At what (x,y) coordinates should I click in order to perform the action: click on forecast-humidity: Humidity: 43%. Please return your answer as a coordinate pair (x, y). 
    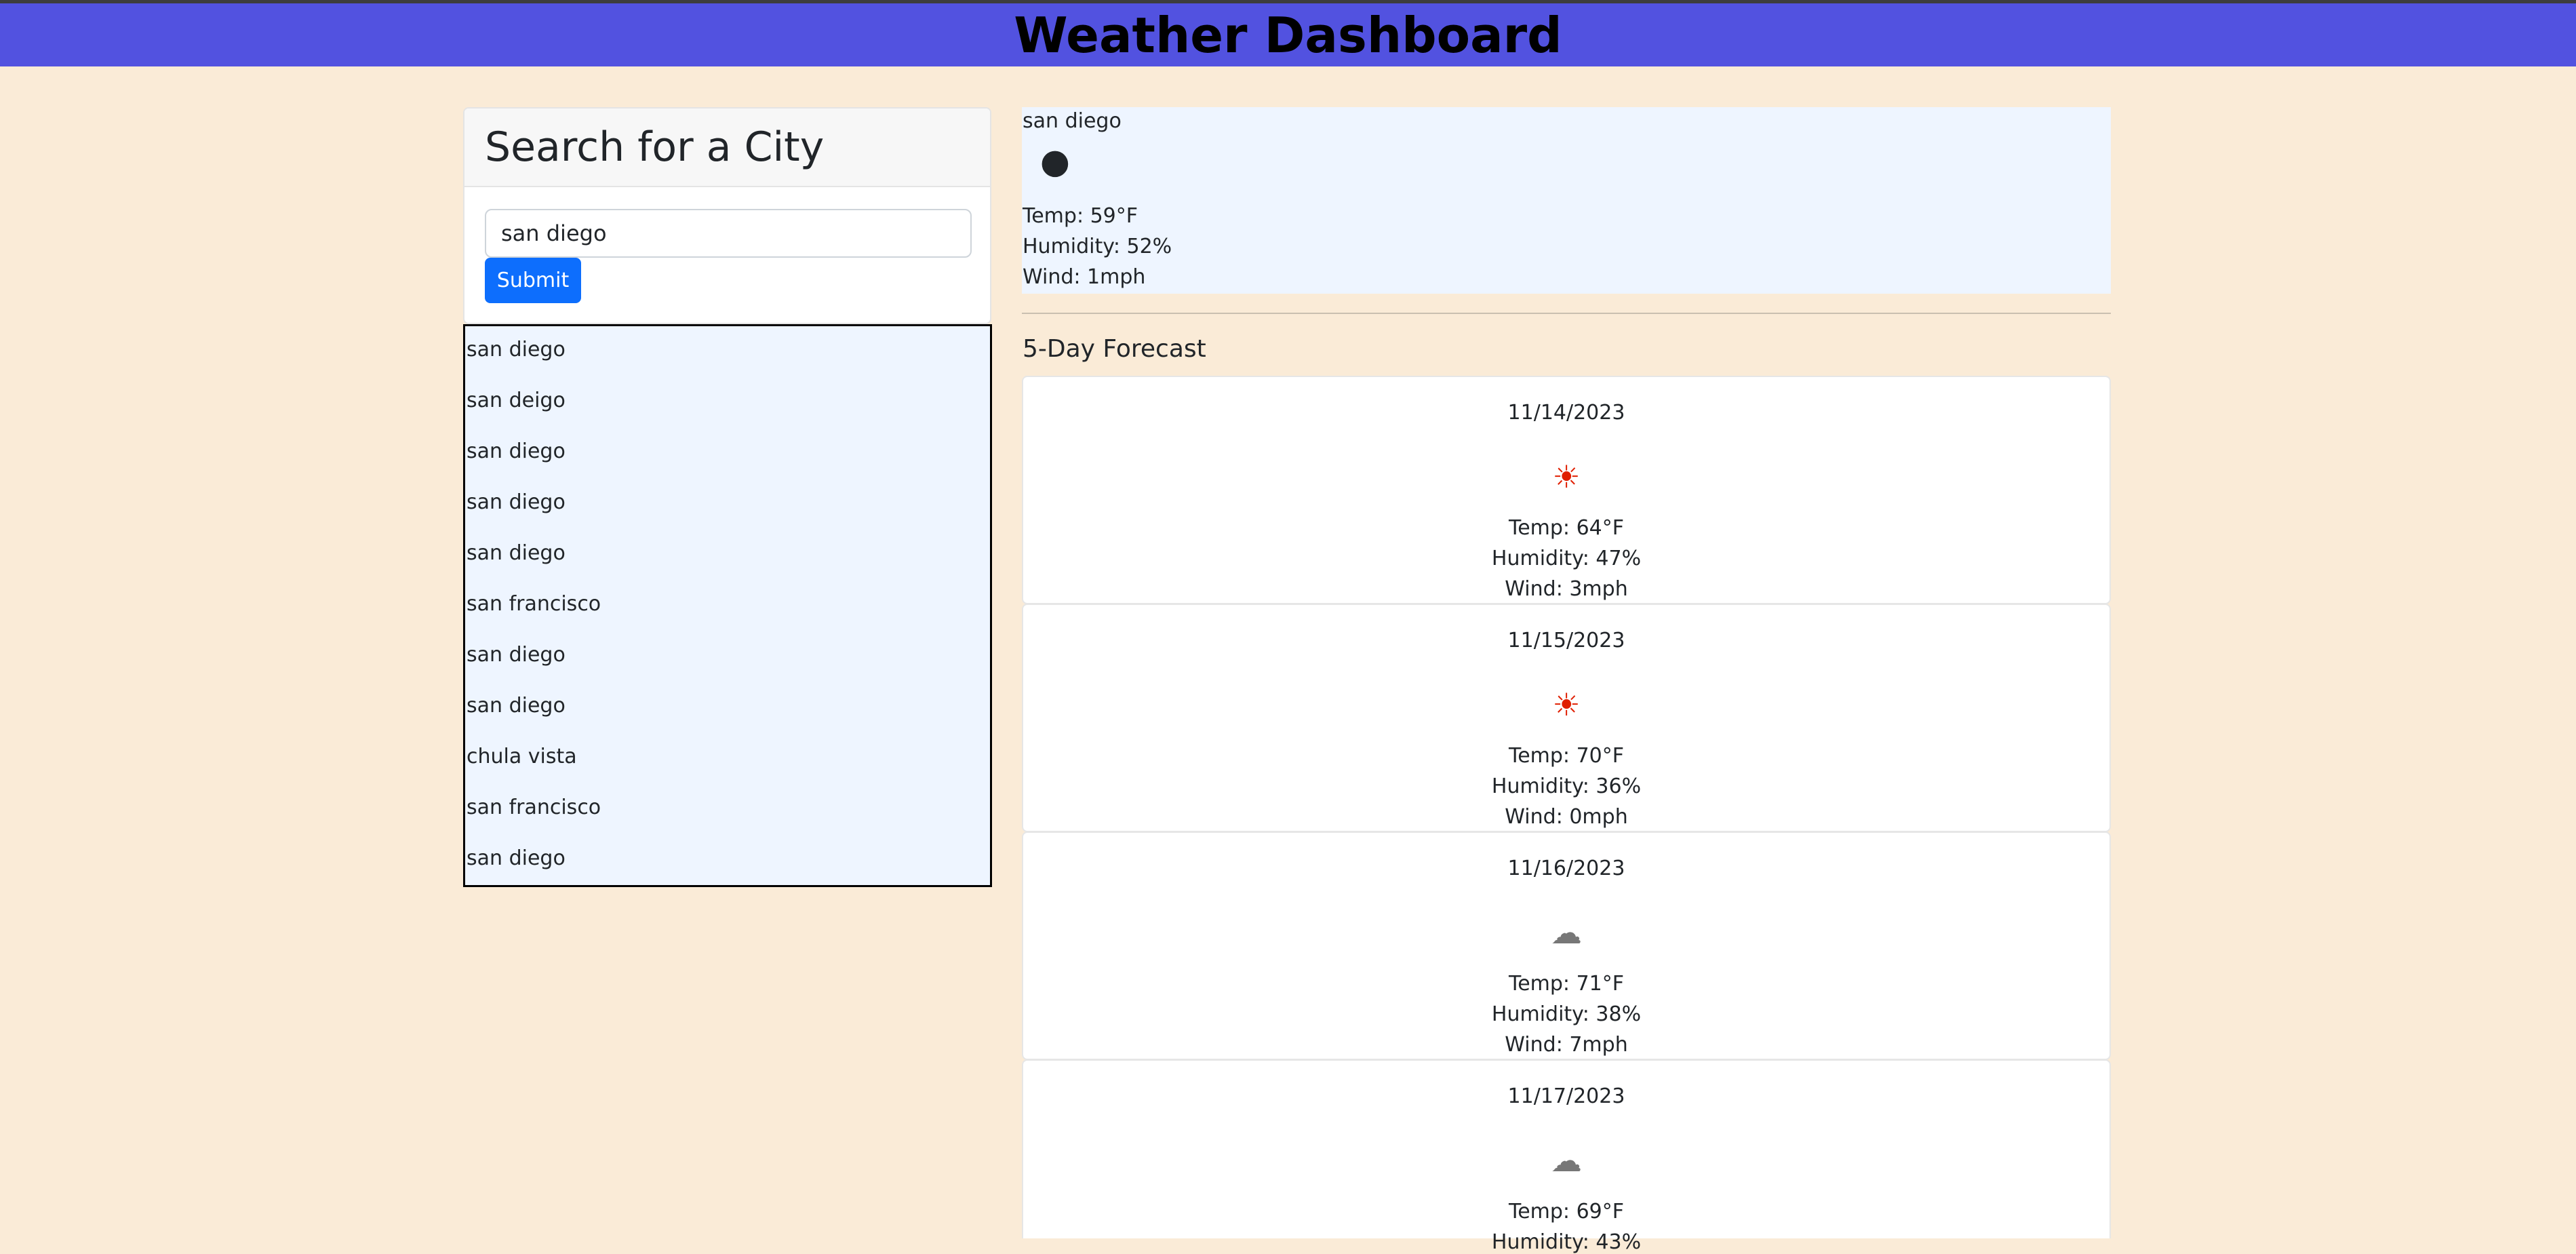
    Looking at the image, I should click on (1566, 1242).